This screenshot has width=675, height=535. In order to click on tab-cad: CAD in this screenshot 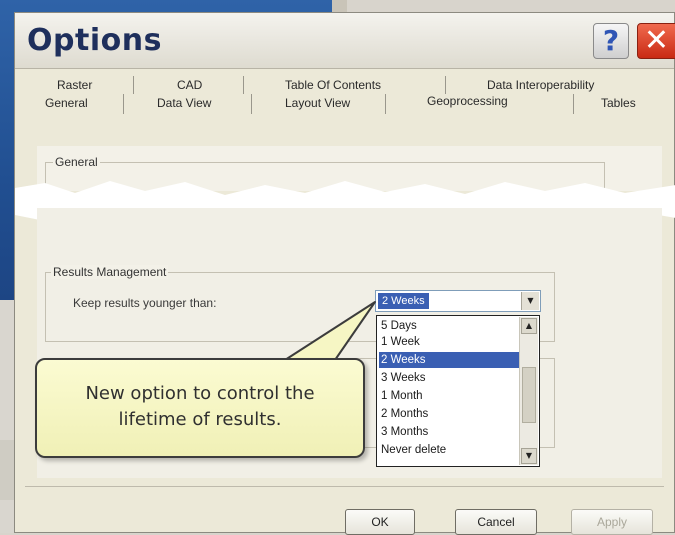, I will do `click(189, 85)`.